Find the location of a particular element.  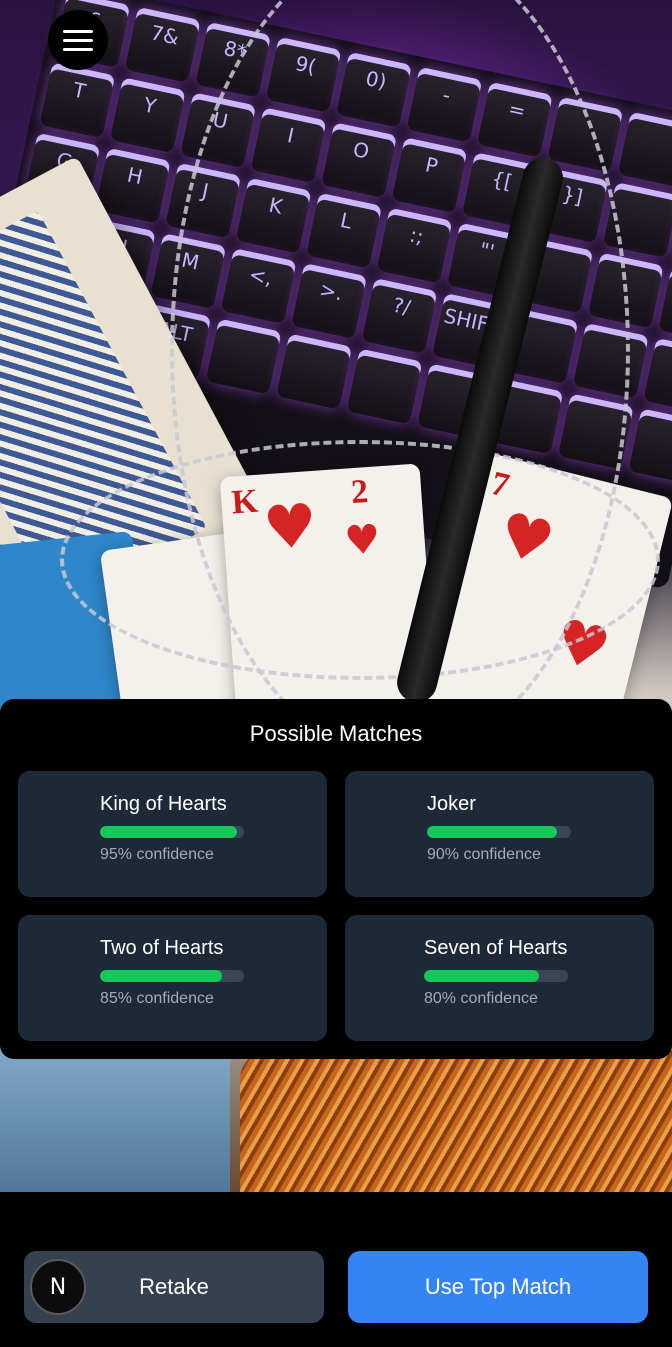

match-name: Joker is located at coordinates (451, 804).